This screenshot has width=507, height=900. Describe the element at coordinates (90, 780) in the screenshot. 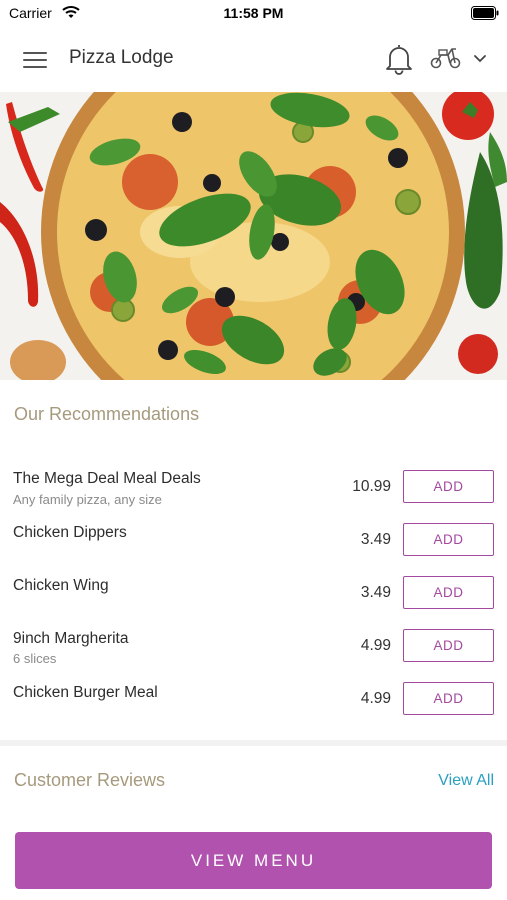

I see `reviews-title: Customer Reviews` at that location.